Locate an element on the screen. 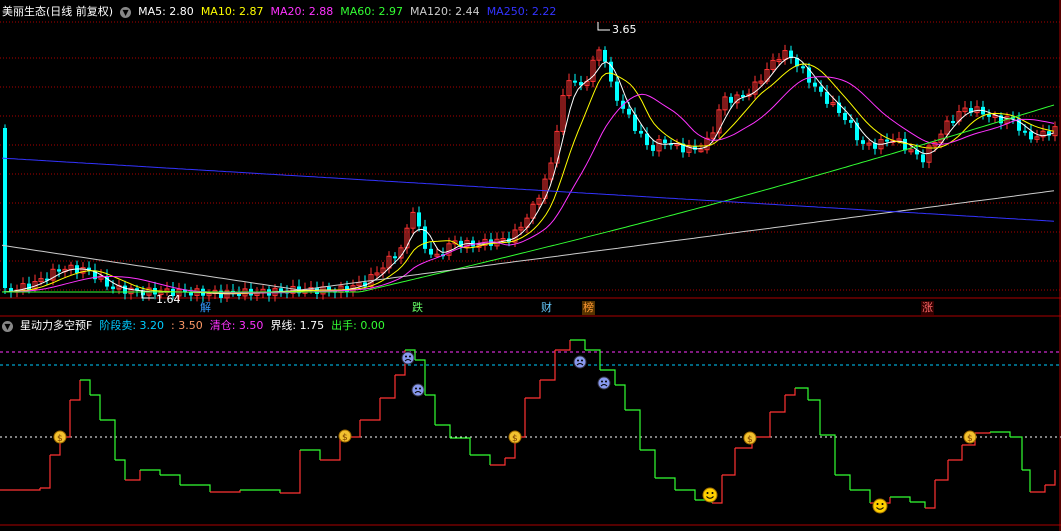 The width and height of the screenshot is (1061, 531). event-tag-3: 榜 is located at coordinates (588, 308).